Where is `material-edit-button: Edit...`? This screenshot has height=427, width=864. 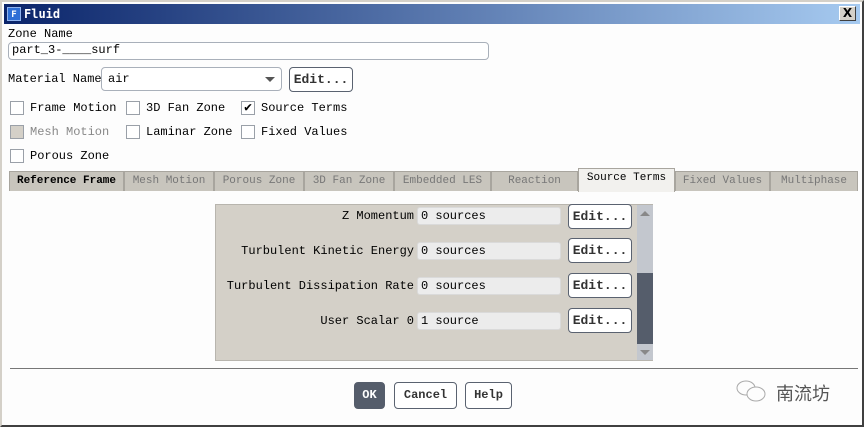
material-edit-button: Edit... is located at coordinates (321, 79).